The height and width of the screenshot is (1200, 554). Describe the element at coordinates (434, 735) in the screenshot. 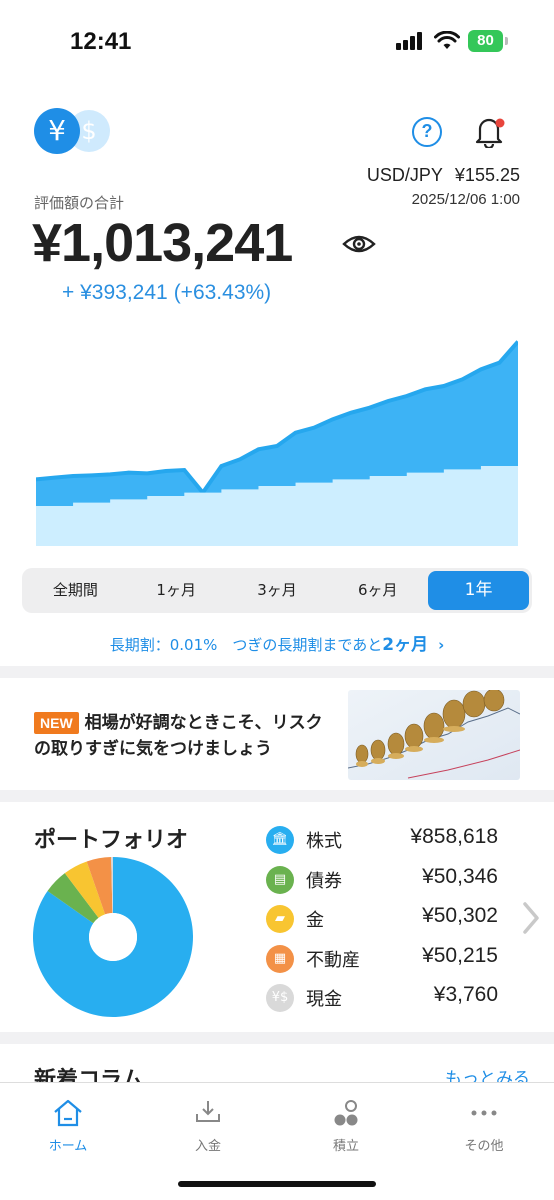

I see `coins-chart-image` at that location.